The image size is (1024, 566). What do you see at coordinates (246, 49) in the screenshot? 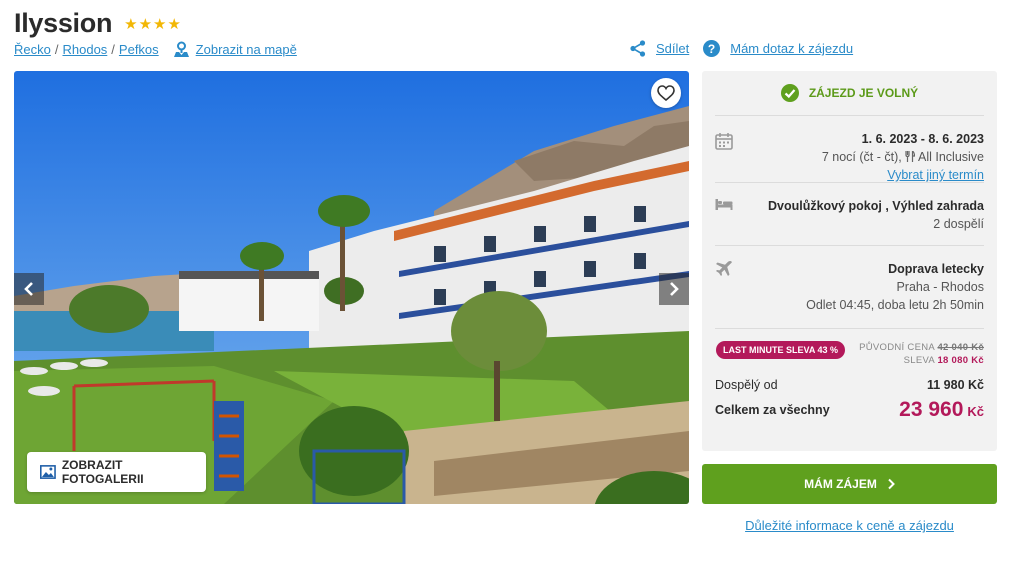
I see `map-link-label: Zobrazit na mapě` at bounding box center [246, 49].